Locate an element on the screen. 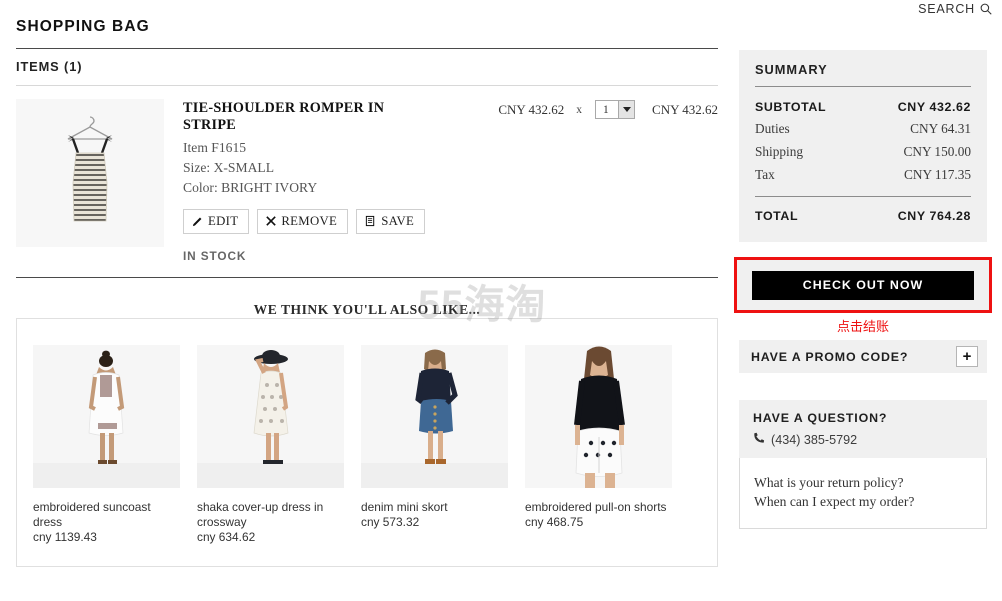 Image resolution: width=1002 pixels, height=601 pixels. recommendation-card: embroidered suncoast dress cny 1139.43 is located at coordinates (106, 445).